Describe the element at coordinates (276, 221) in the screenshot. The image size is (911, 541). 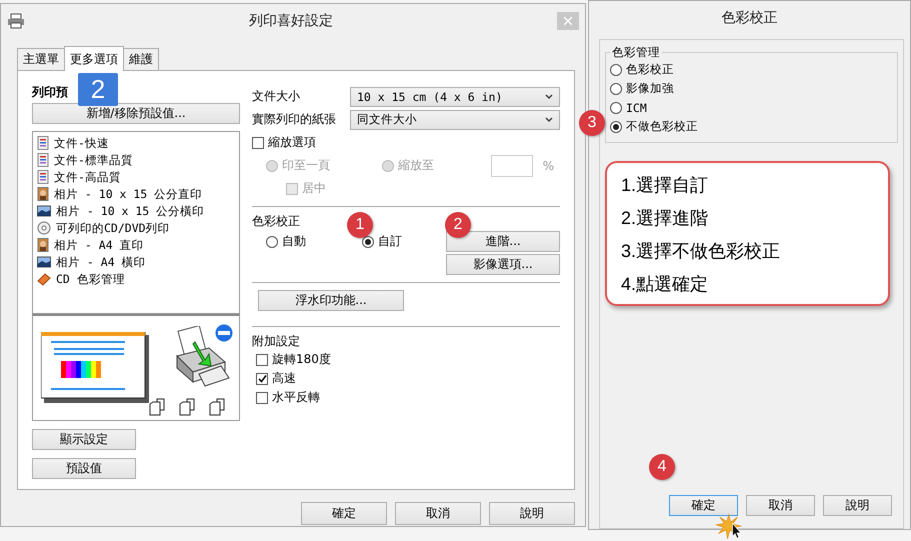
I see `section-heading: 色彩校正` at that location.